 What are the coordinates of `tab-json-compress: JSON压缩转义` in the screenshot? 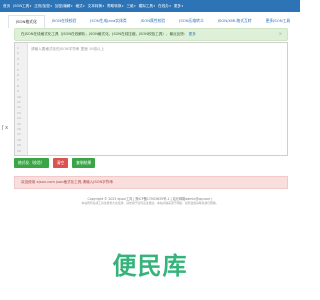 It's located at (191, 21).